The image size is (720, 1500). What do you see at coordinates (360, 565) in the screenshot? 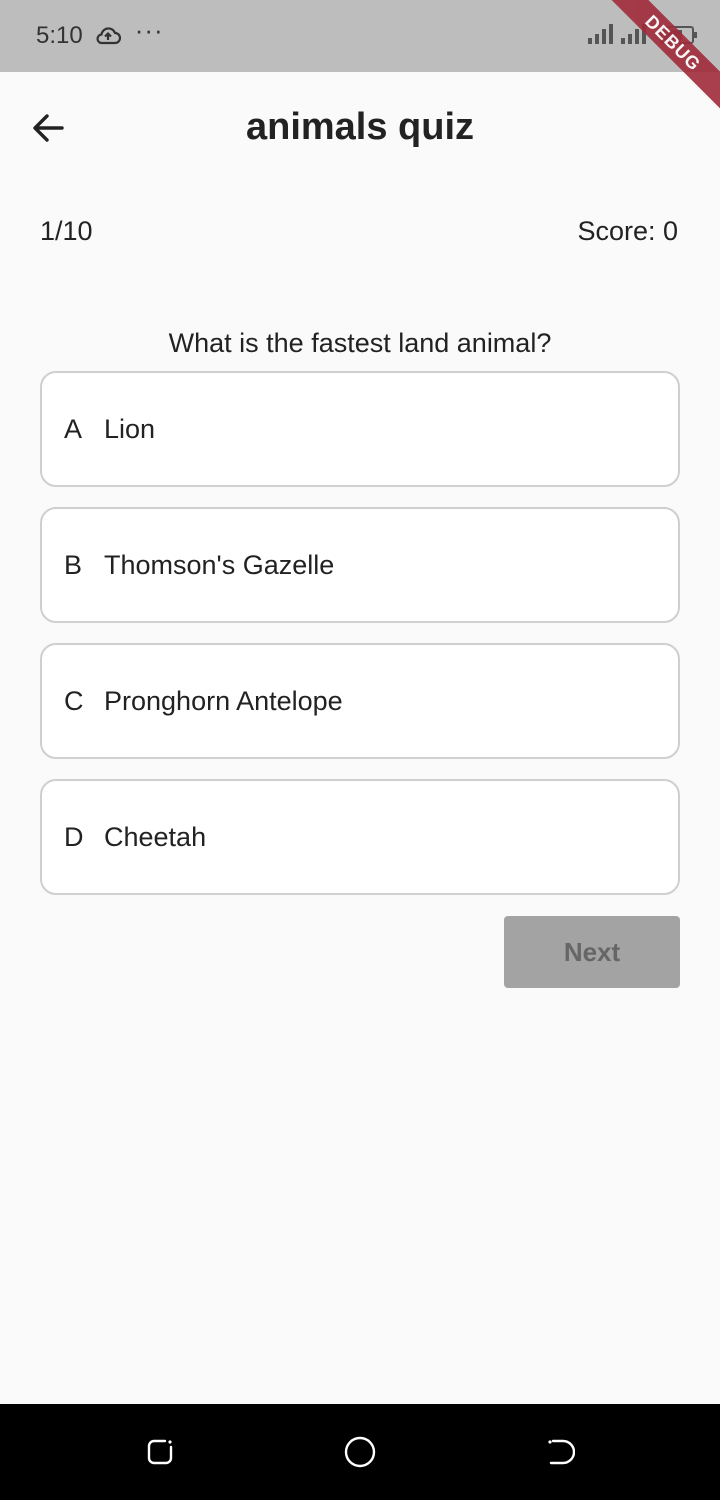
I see `option-b-button: B Thomson's Gazelle` at bounding box center [360, 565].